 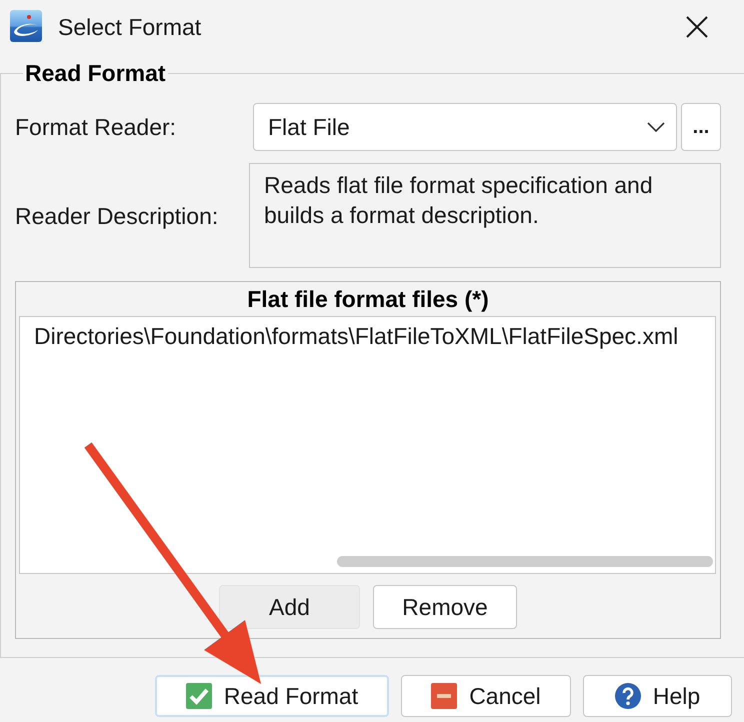 I want to click on window-title: Select Format, so click(x=130, y=27).